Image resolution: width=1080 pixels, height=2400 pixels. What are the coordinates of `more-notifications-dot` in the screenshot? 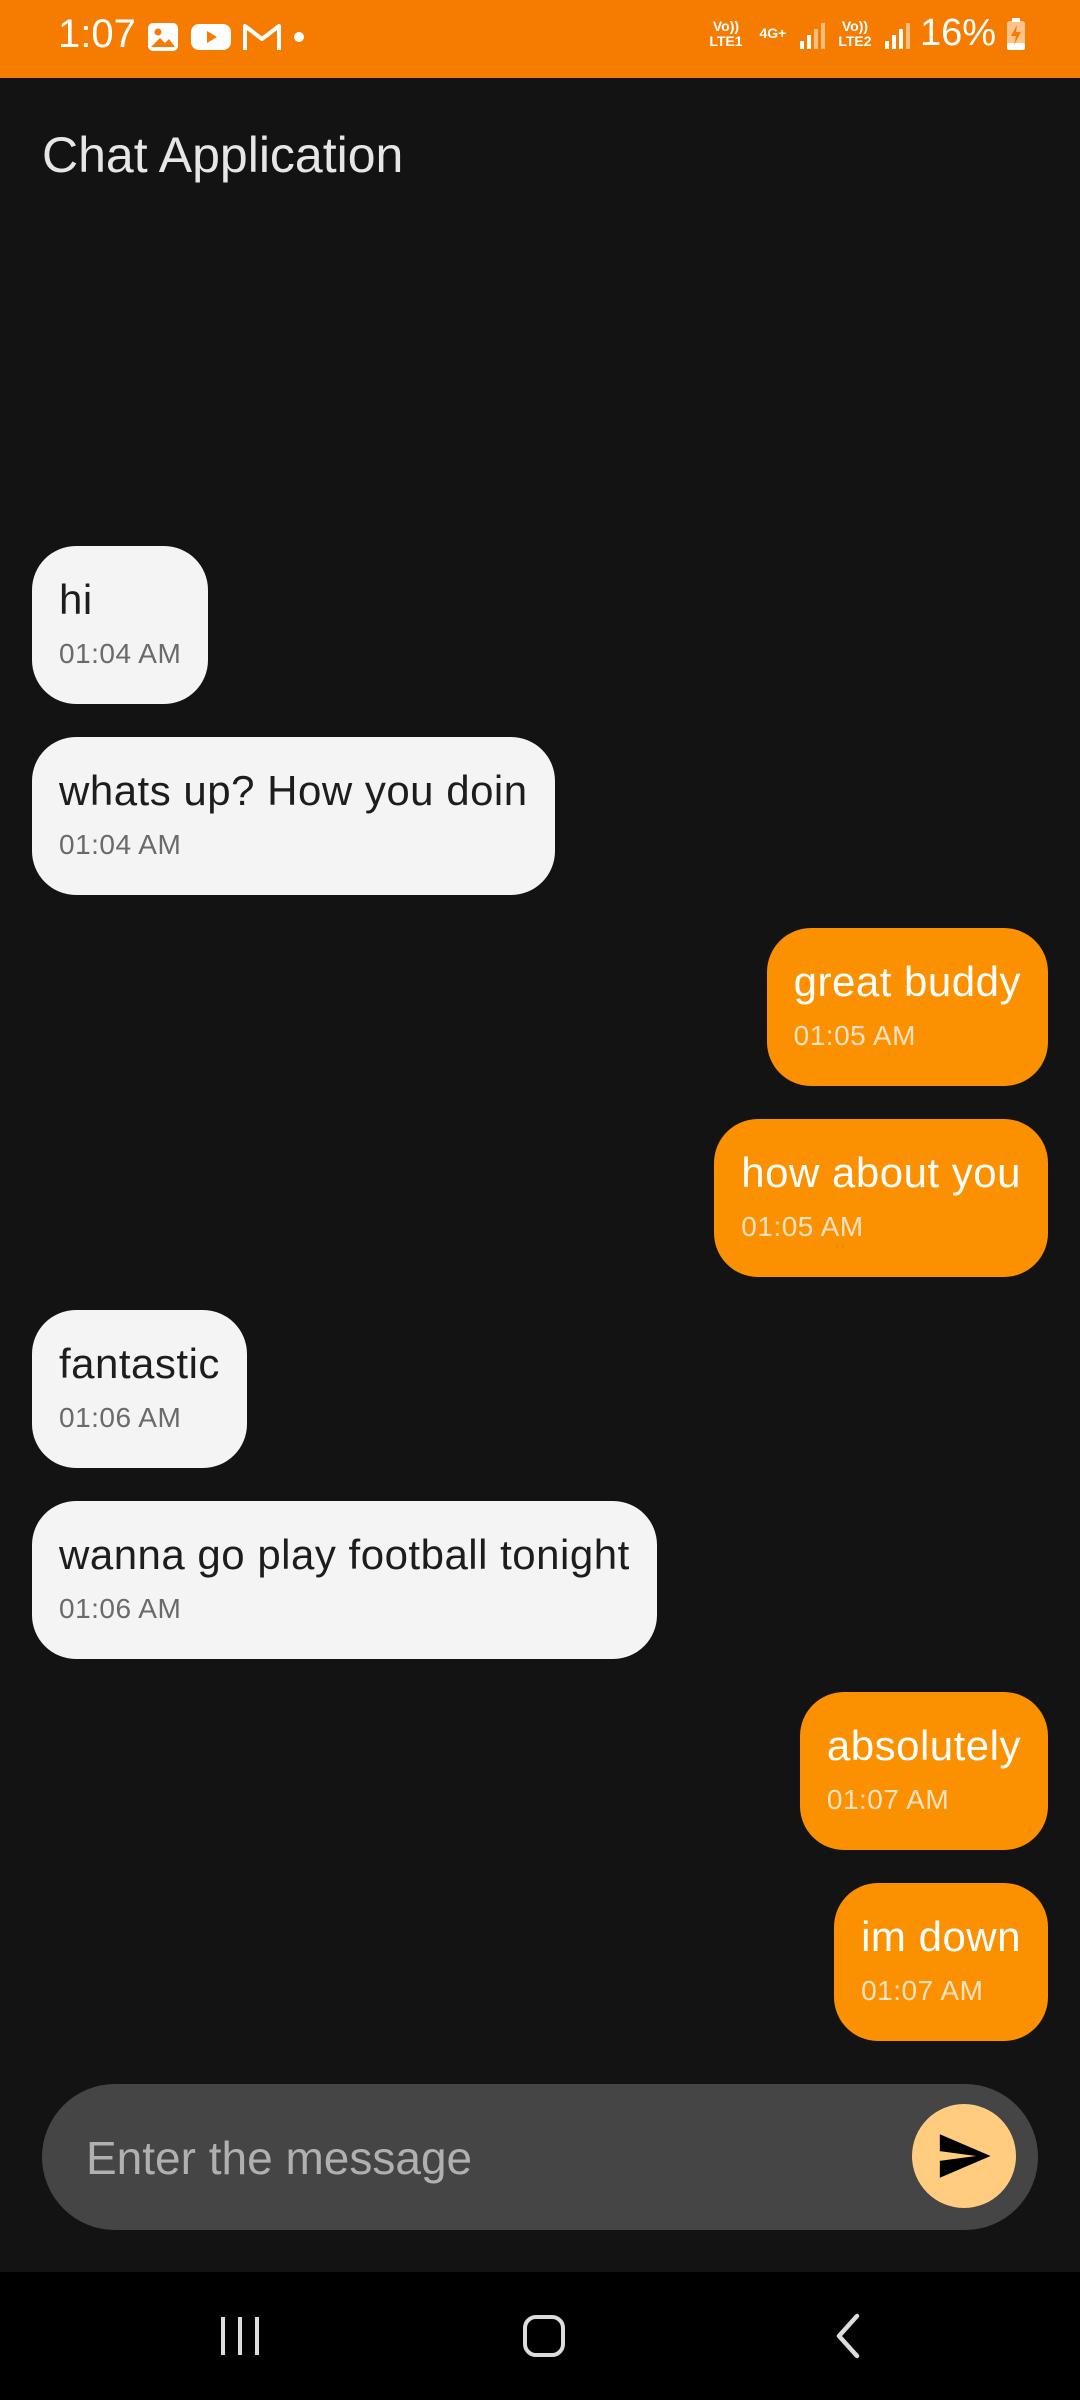 It's located at (299, 37).